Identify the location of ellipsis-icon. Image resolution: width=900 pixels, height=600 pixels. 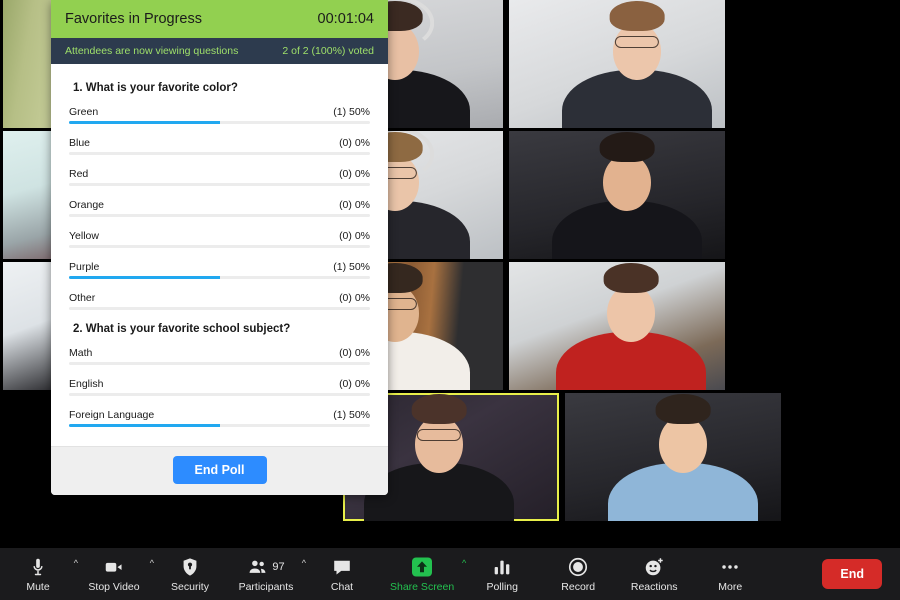
(730, 567).